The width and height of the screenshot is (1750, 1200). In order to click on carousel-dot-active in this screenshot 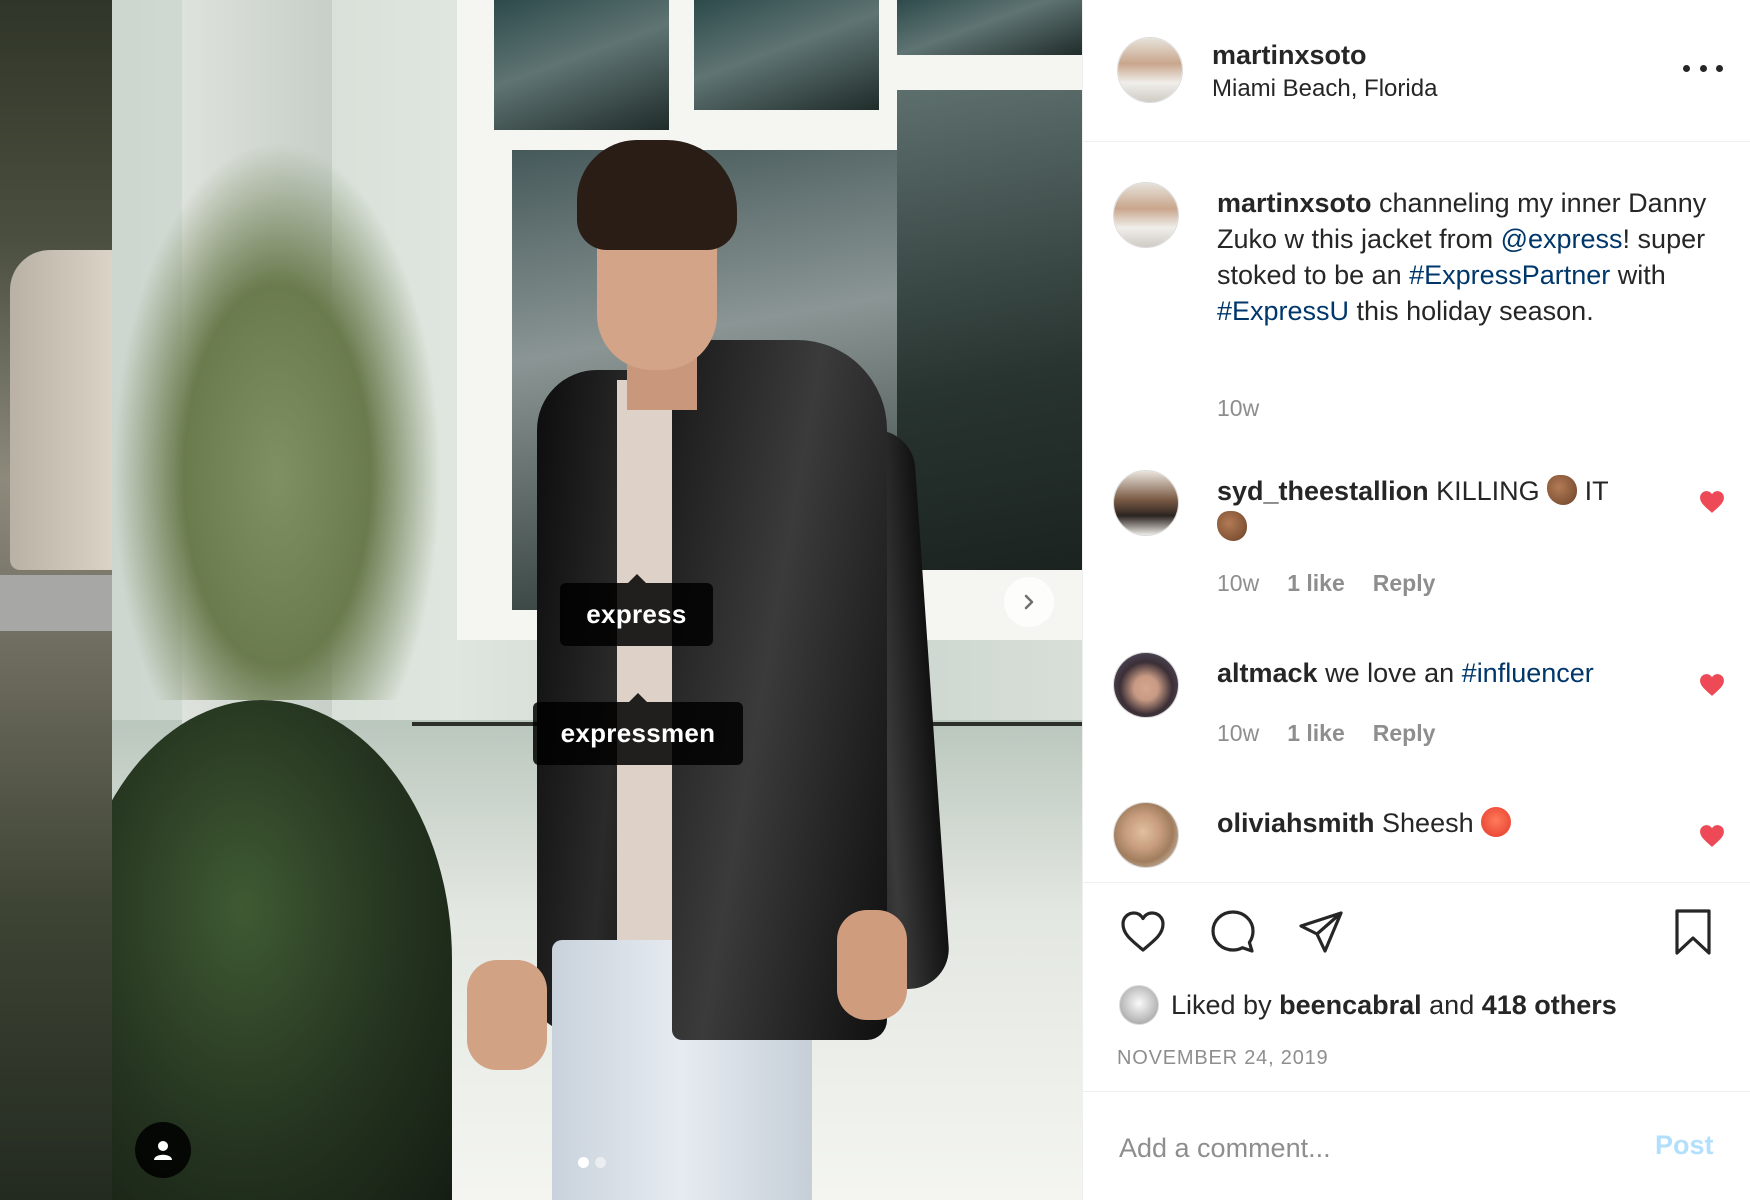, I will do `click(583, 1162)`.